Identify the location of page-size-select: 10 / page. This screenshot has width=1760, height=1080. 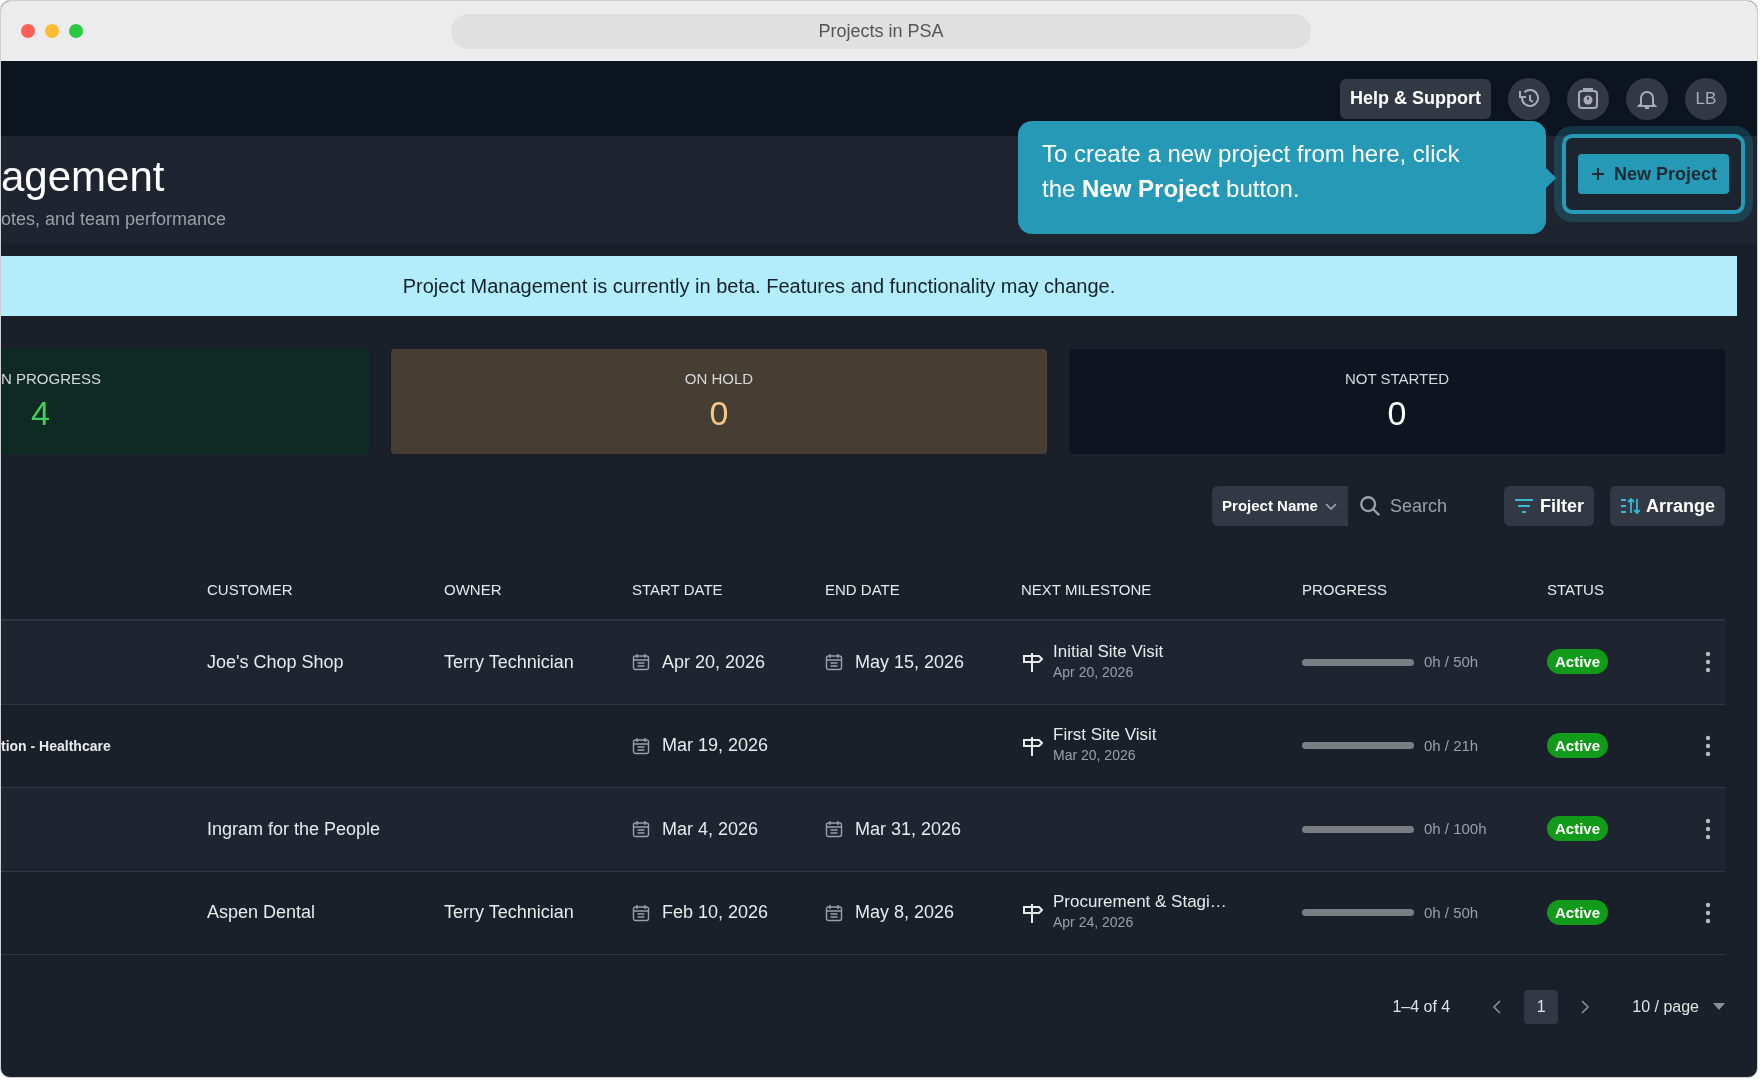
(1678, 1007).